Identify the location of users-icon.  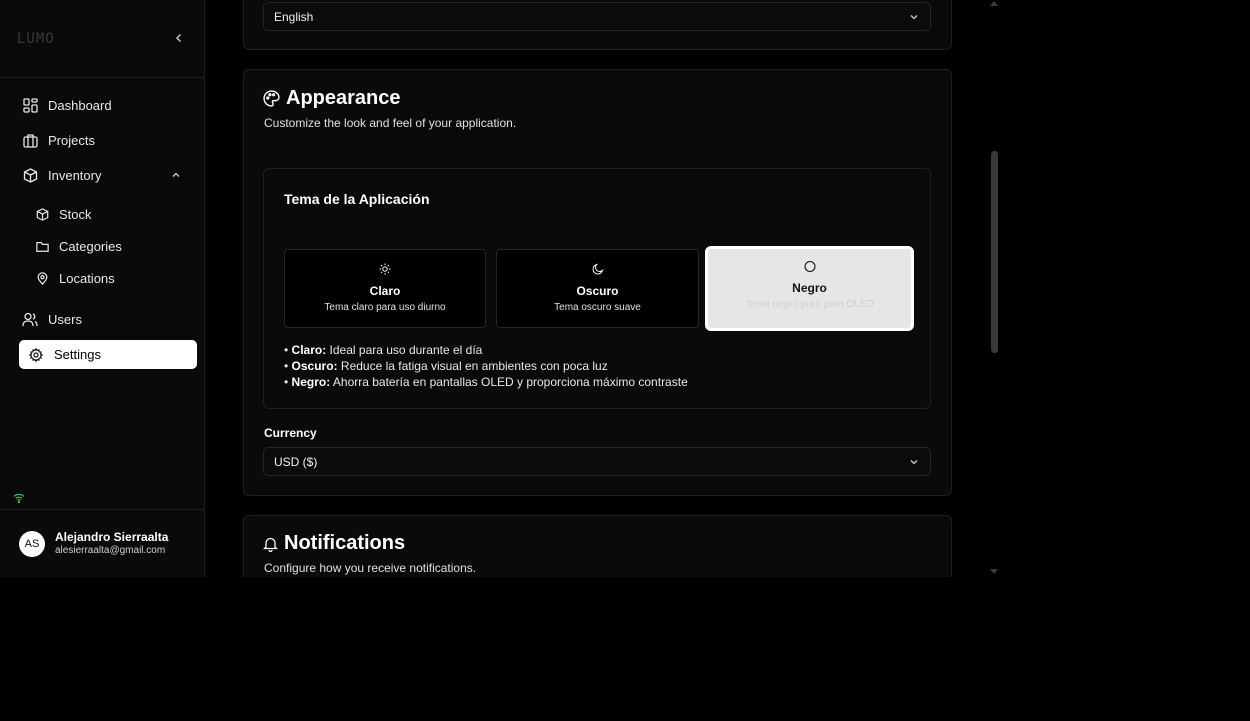
(30, 320).